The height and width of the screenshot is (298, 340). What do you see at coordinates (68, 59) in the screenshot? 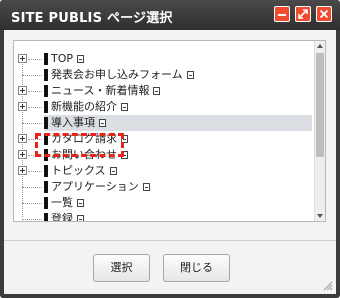
I see `tree-item-label: TOP` at bounding box center [68, 59].